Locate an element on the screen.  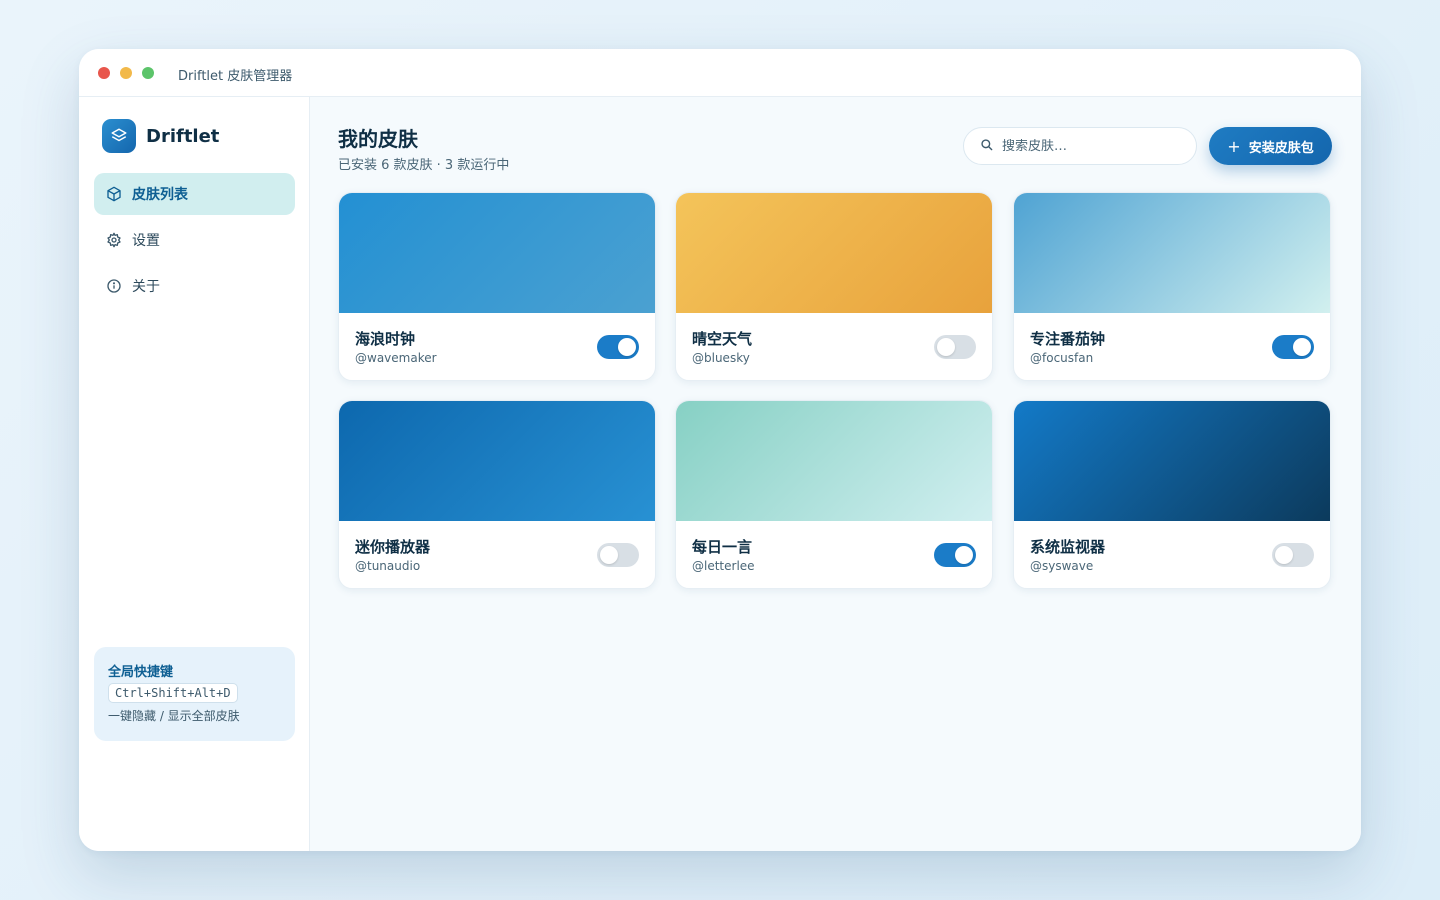
sidebar-item-about: 关于 is located at coordinates (194, 286).